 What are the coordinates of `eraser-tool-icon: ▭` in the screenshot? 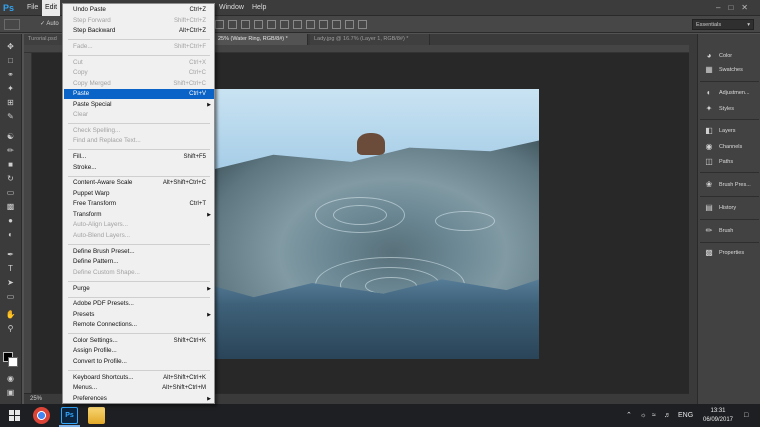 It's located at (10, 192).